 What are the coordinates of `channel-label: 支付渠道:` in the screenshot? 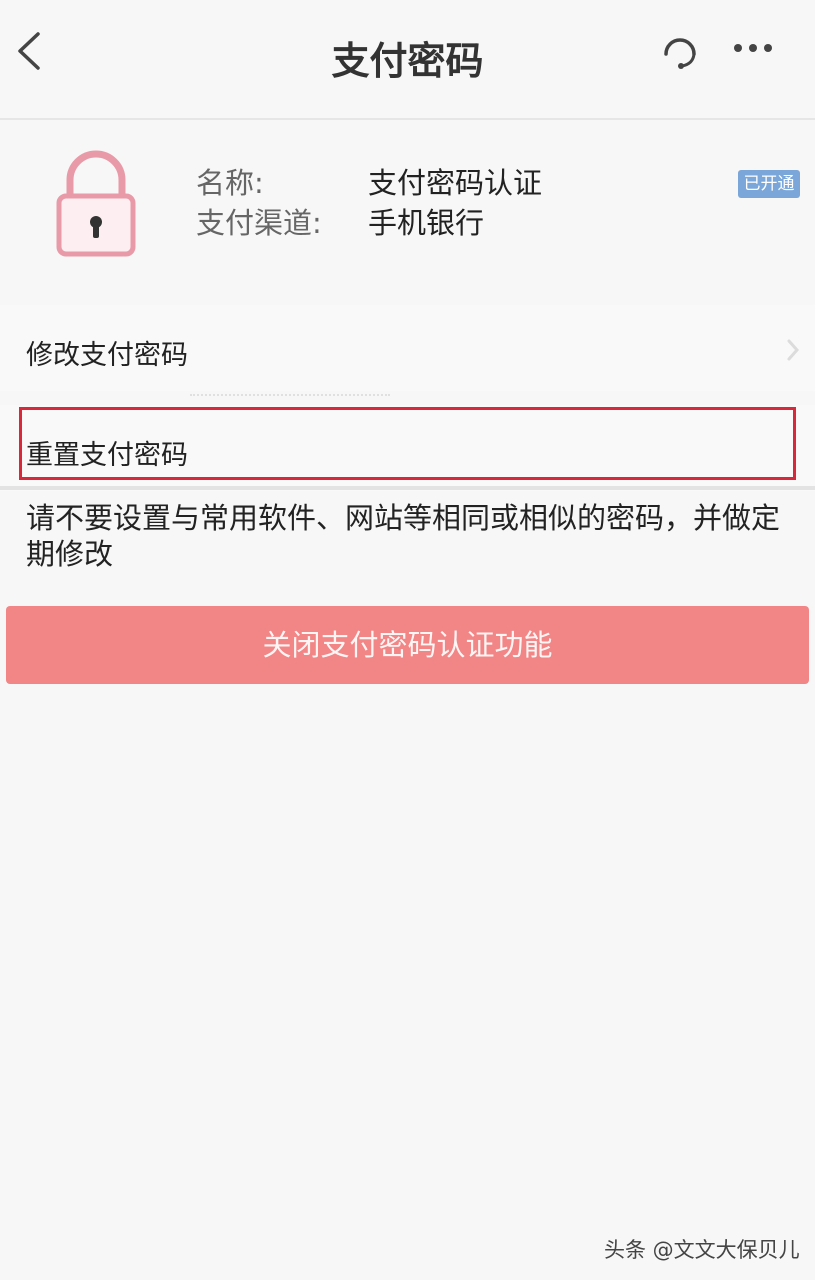 It's located at (259, 223).